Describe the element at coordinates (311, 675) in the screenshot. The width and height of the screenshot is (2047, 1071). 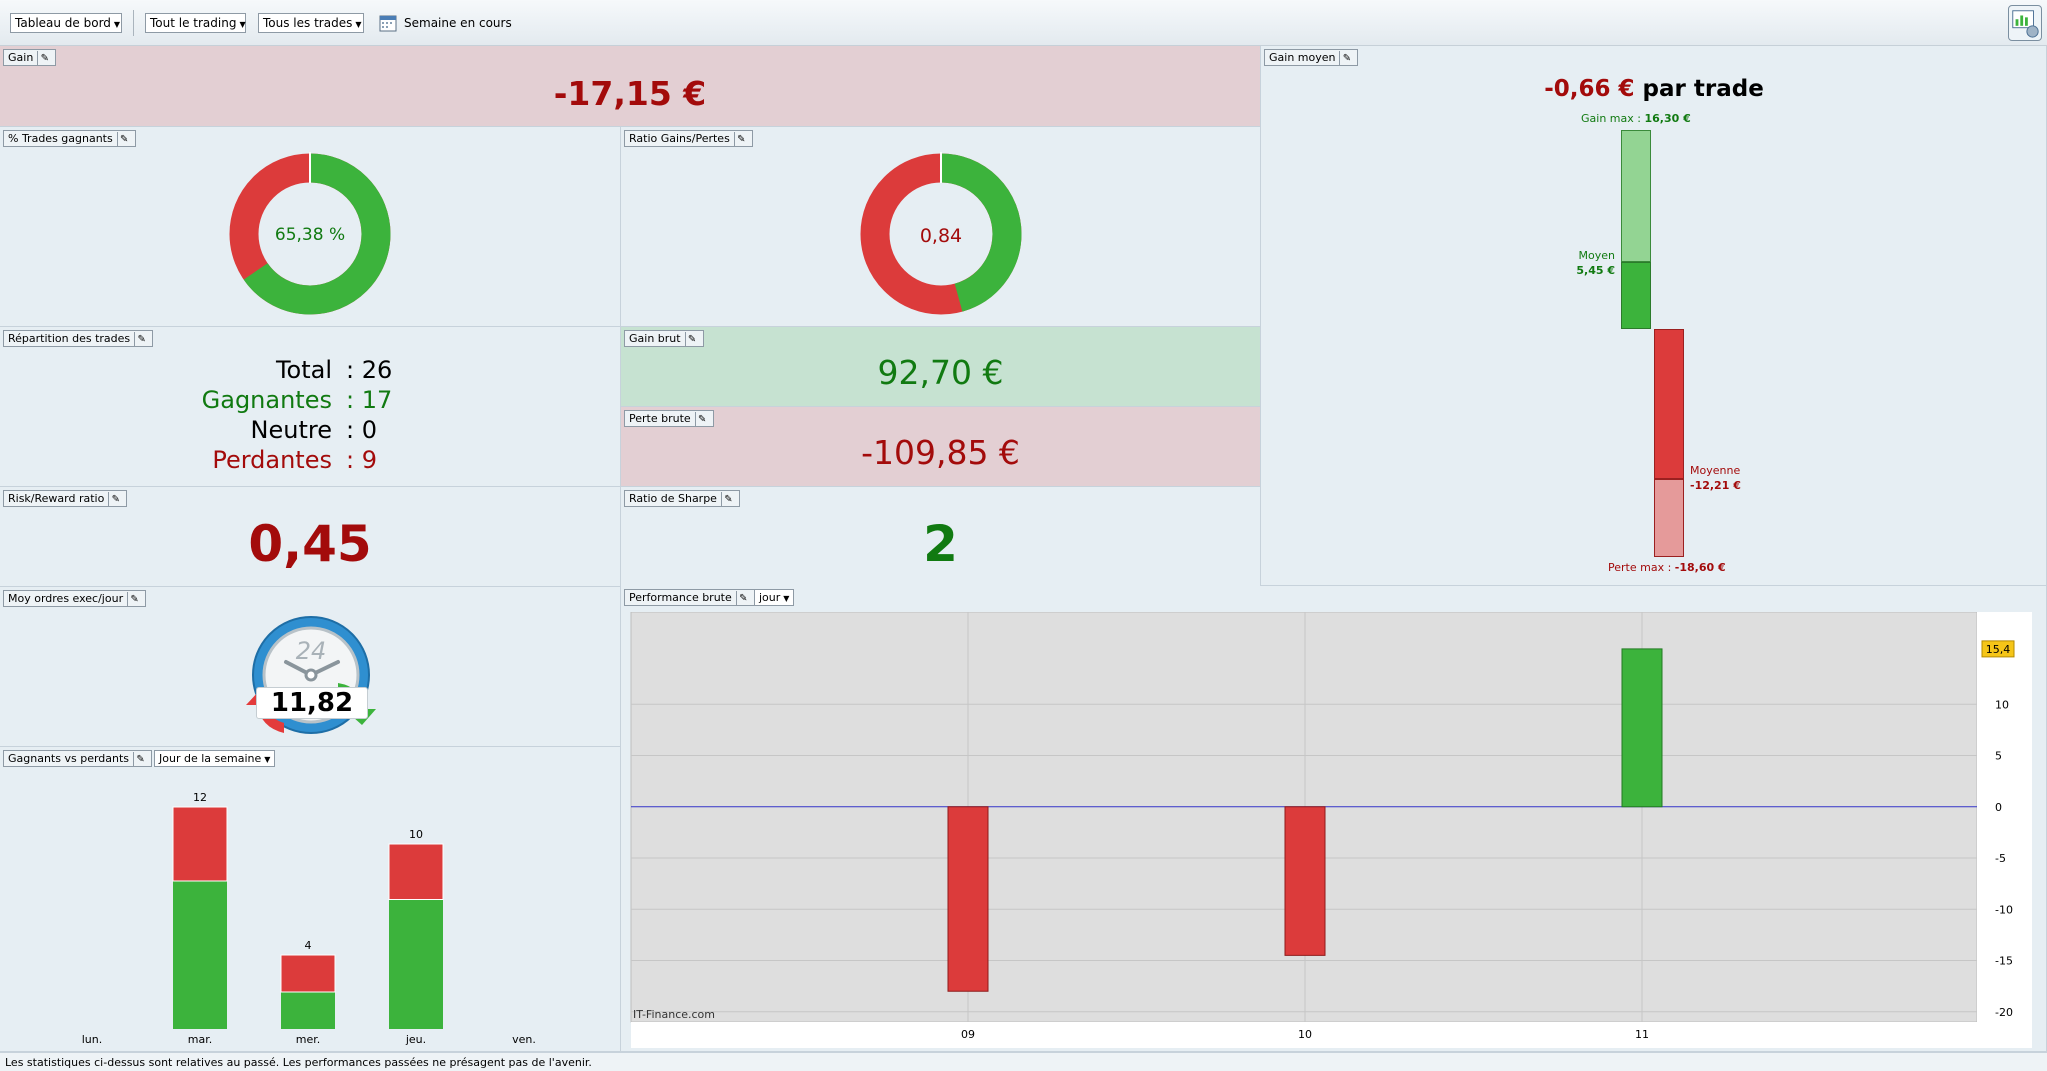
I see `clock-icon: 24` at that location.